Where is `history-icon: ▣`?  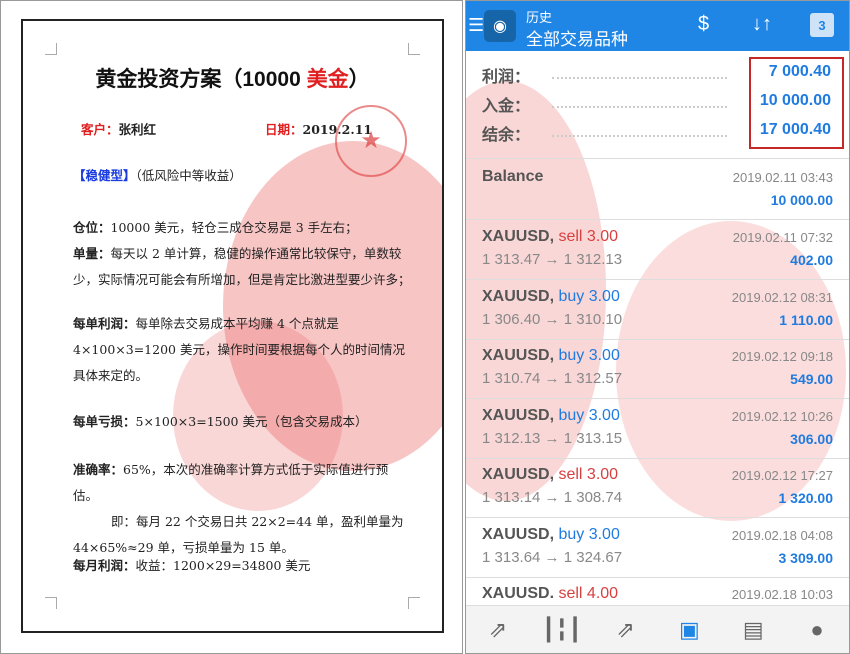 history-icon: ▣ is located at coordinates (689, 630).